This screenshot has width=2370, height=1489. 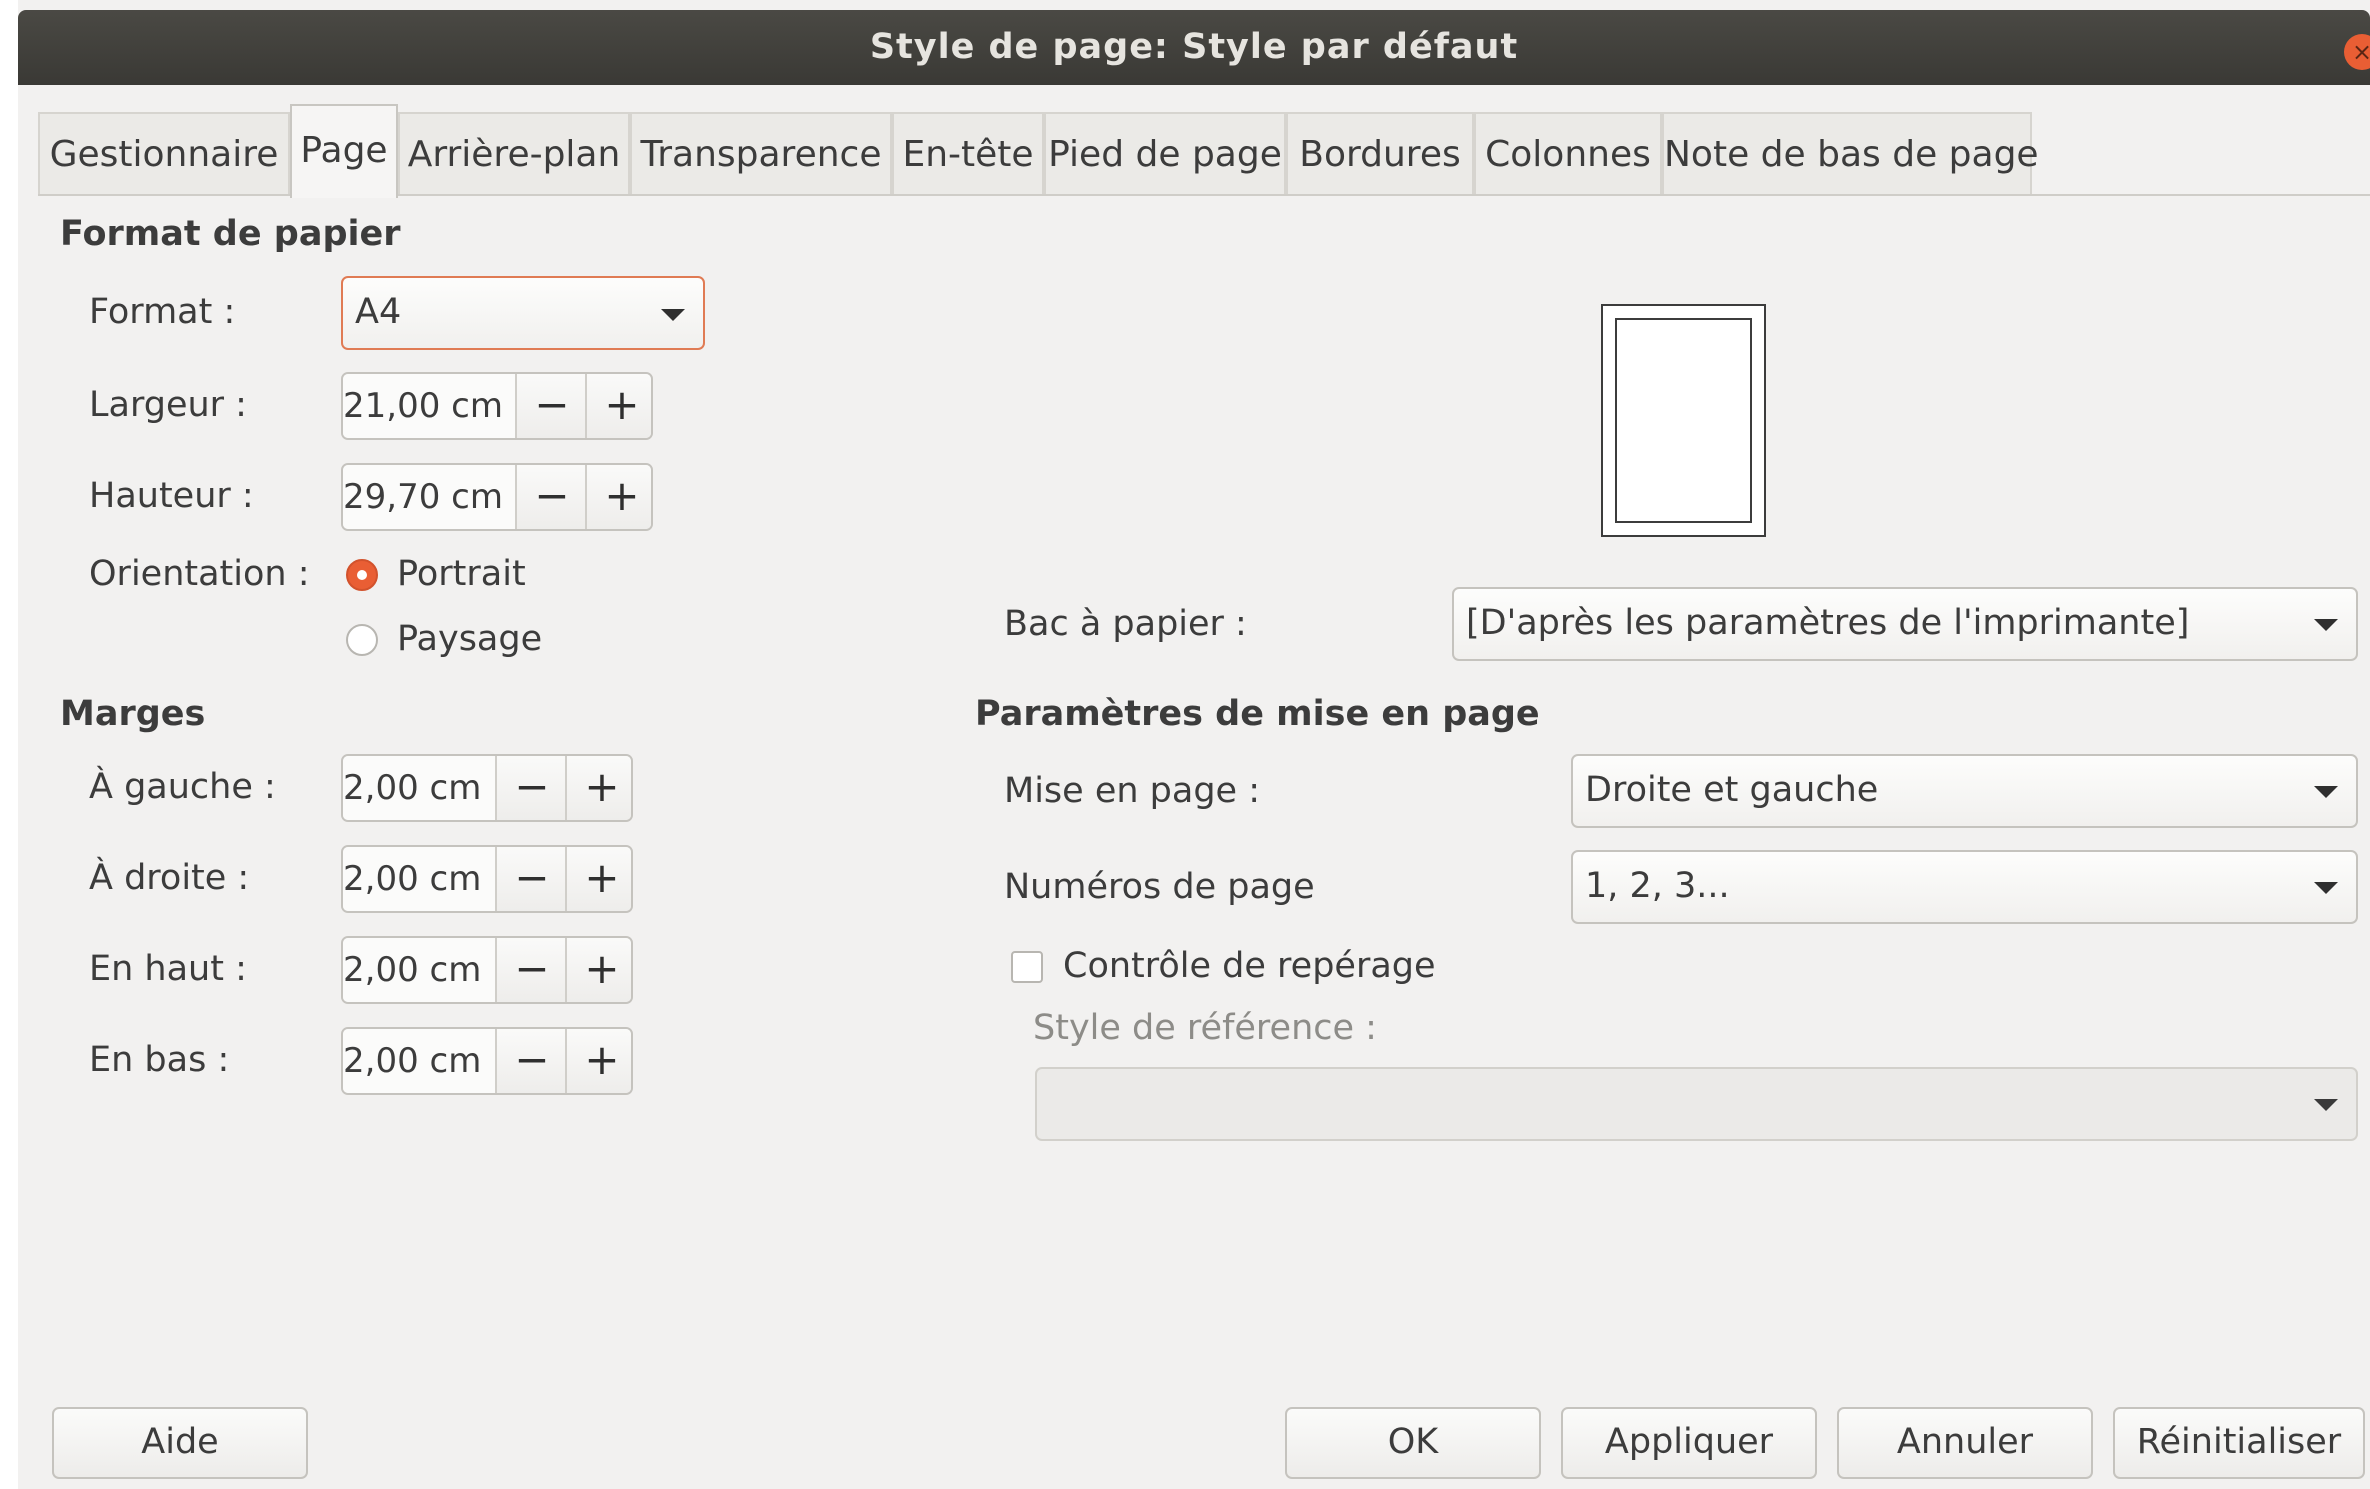 I want to click on bottom-margin-label: En bas :, so click(x=159, y=1060).